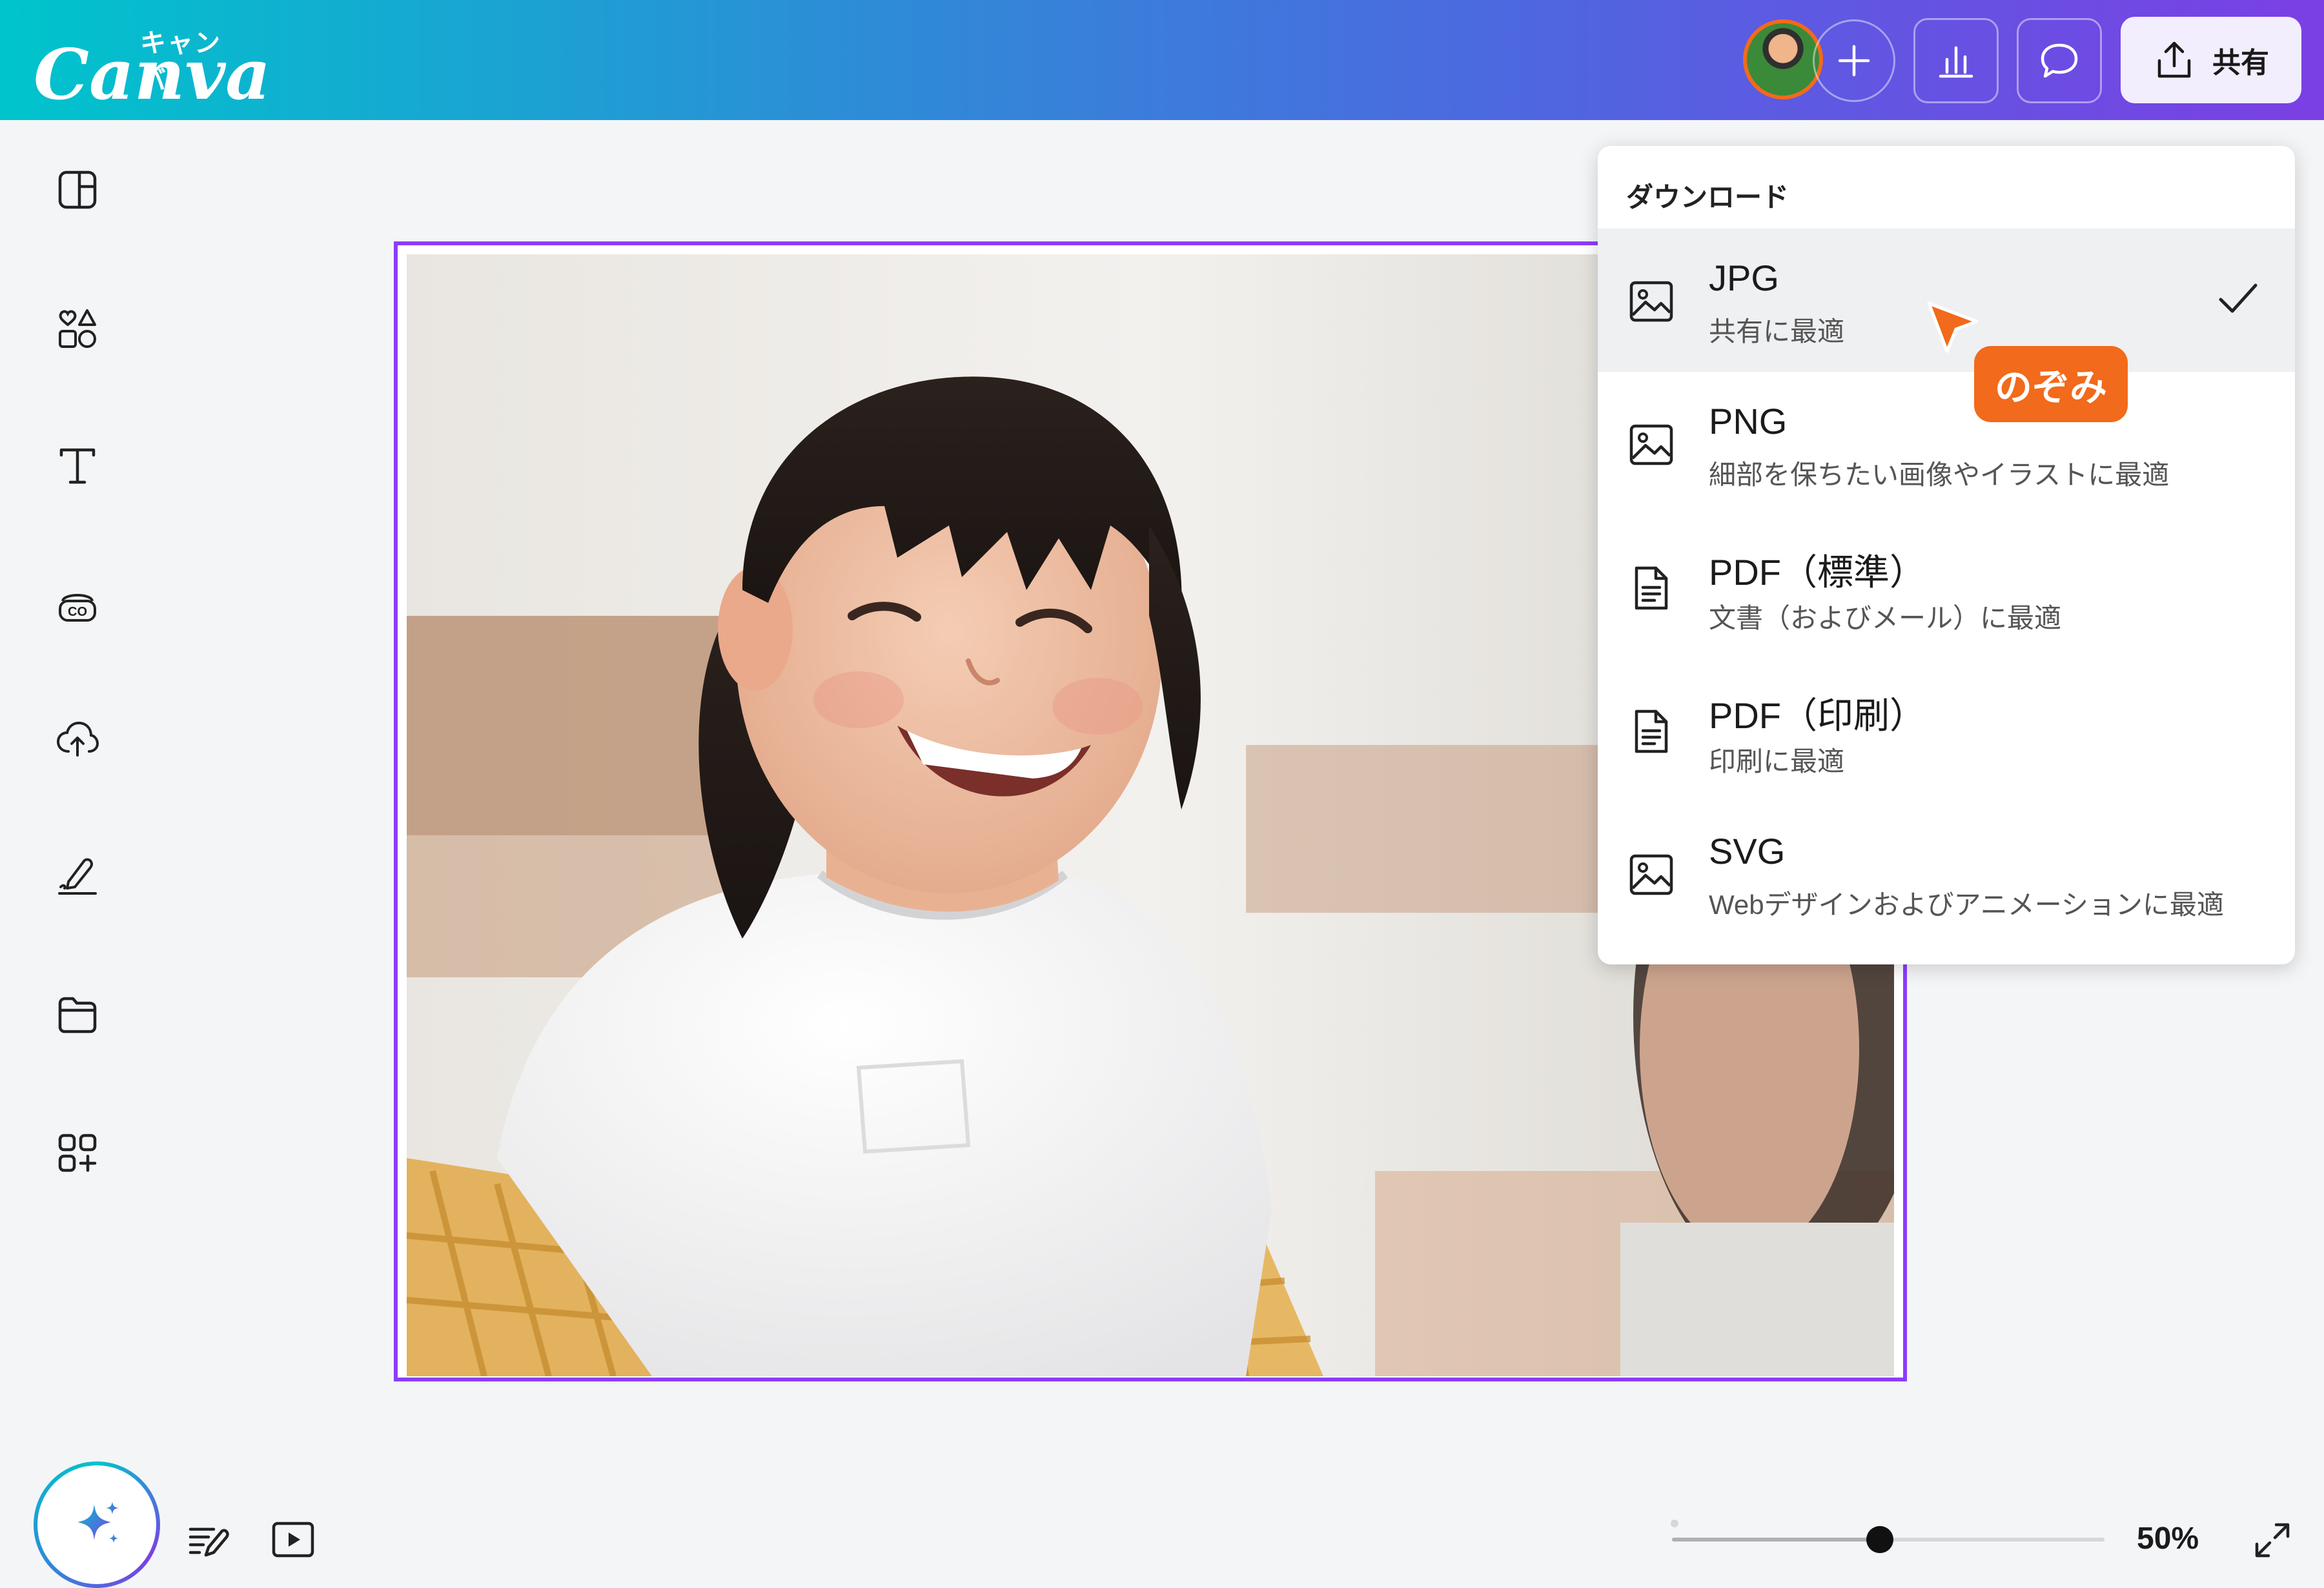 The height and width of the screenshot is (1588, 2324). What do you see at coordinates (2051, 384) in the screenshot?
I see `collaborator-name-tag: のぞみ` at bounding box center [2051, 384].